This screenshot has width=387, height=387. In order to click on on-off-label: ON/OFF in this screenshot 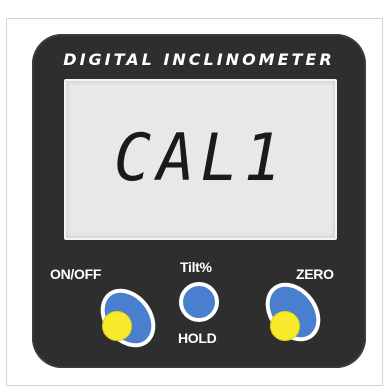, I will do `click(76, 274)`.